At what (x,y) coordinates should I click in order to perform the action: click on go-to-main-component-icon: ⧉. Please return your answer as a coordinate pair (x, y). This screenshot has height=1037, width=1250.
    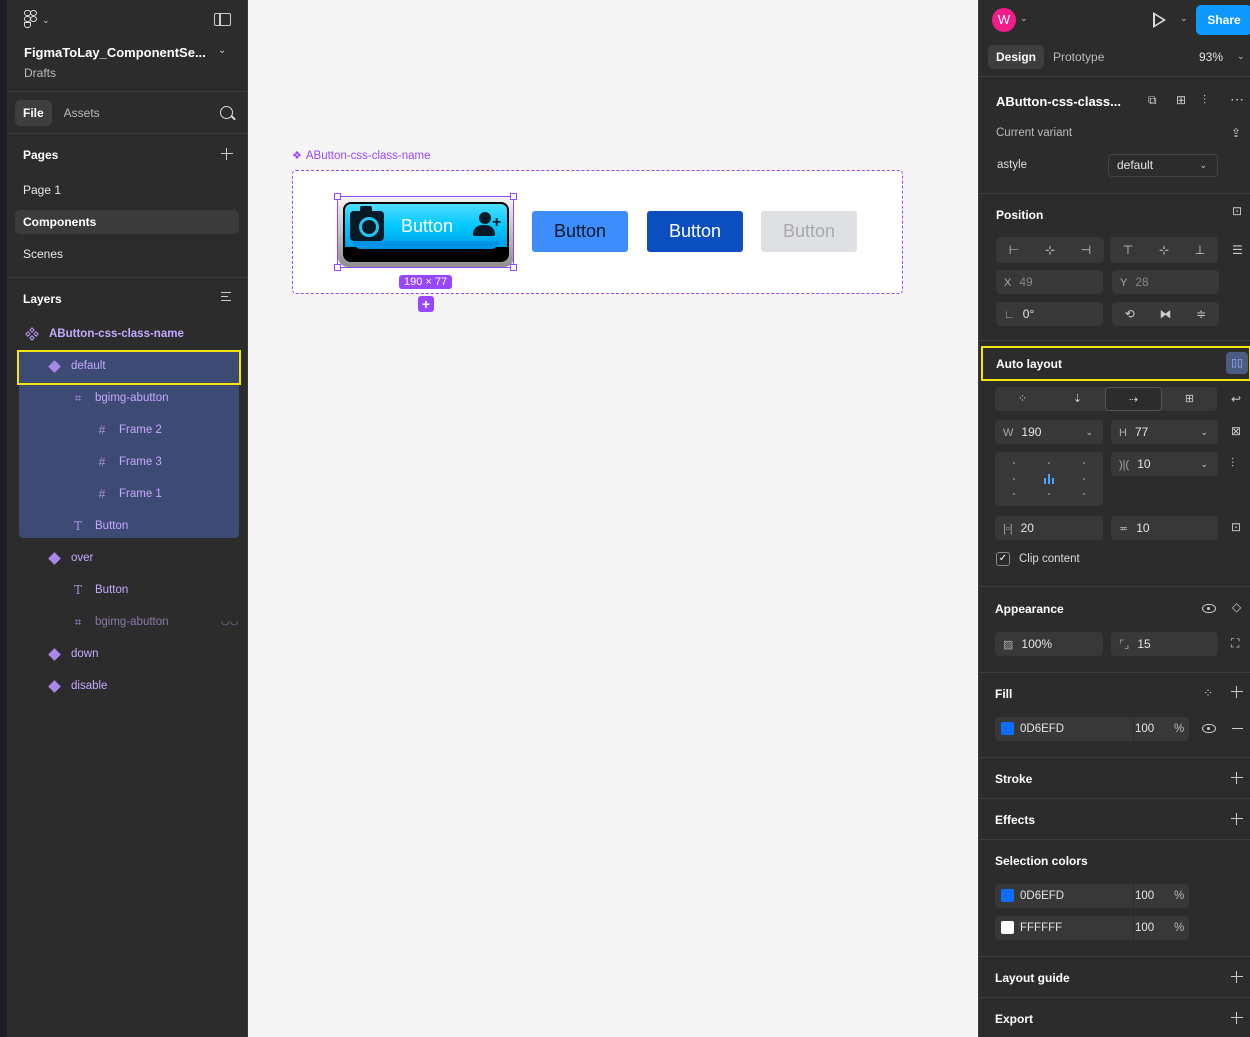
    Looking at the image, I should click on (1152, 100).